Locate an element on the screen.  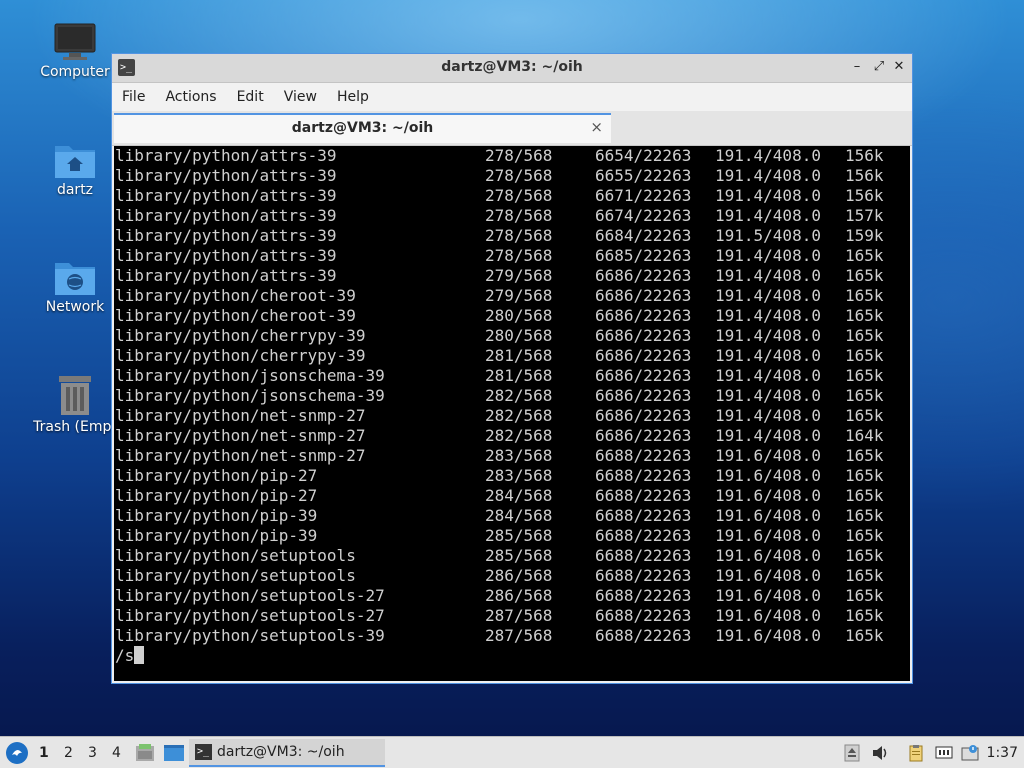
desktop-icon-label: Network is located at coordinates (75, 307).